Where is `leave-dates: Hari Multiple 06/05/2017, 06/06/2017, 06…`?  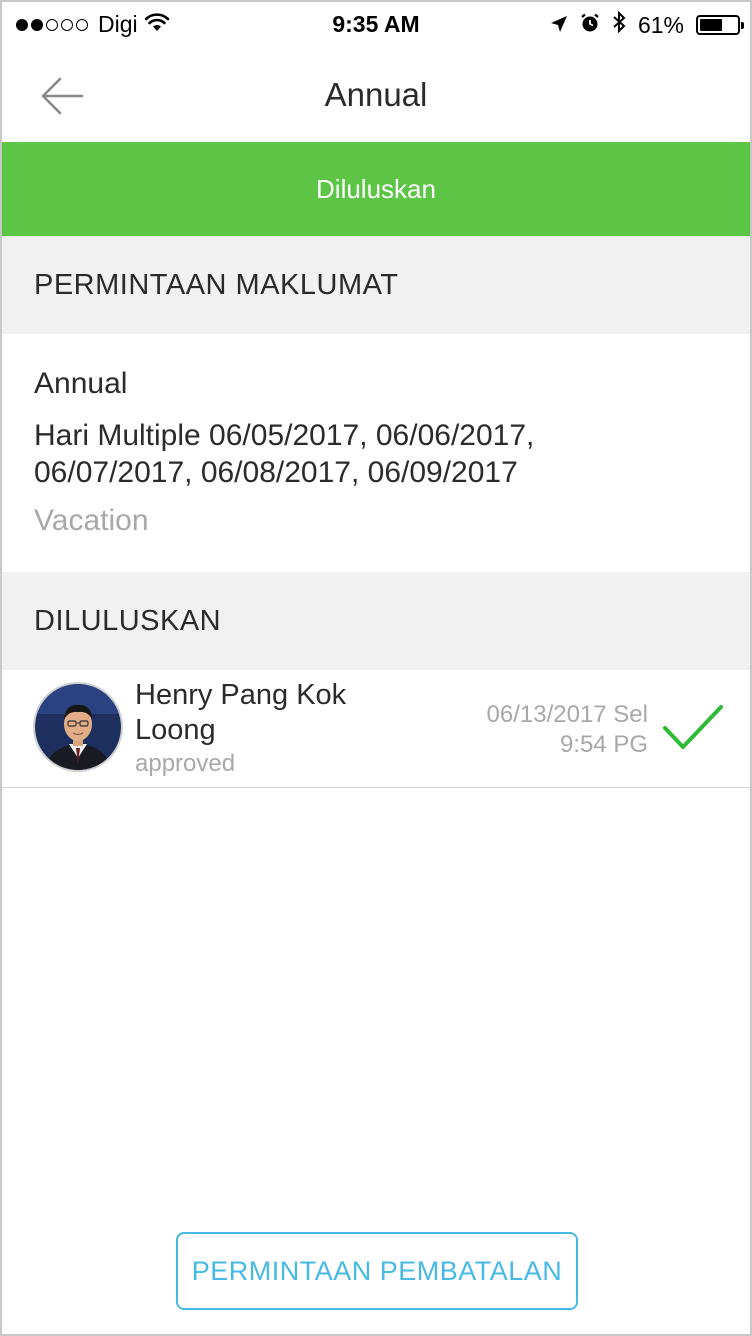
leave-dates: Hari Multiple 06/05/2017, 06/06/2017, 06… is located at coordinates (376, 454).